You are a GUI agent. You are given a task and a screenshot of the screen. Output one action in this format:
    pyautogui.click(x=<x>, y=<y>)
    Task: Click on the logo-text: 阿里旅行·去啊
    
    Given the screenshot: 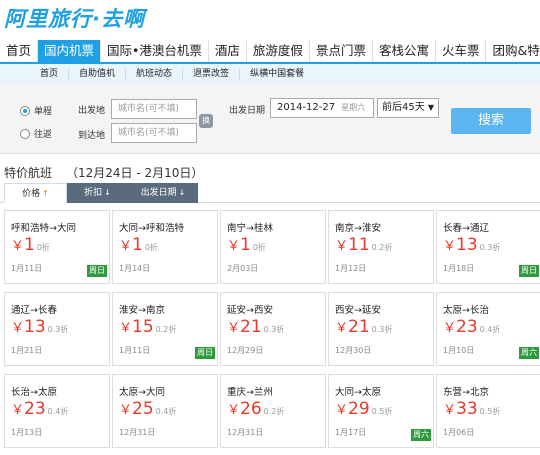 What is the action you would take?
    pyautogui.click(x=74, y=19)
    